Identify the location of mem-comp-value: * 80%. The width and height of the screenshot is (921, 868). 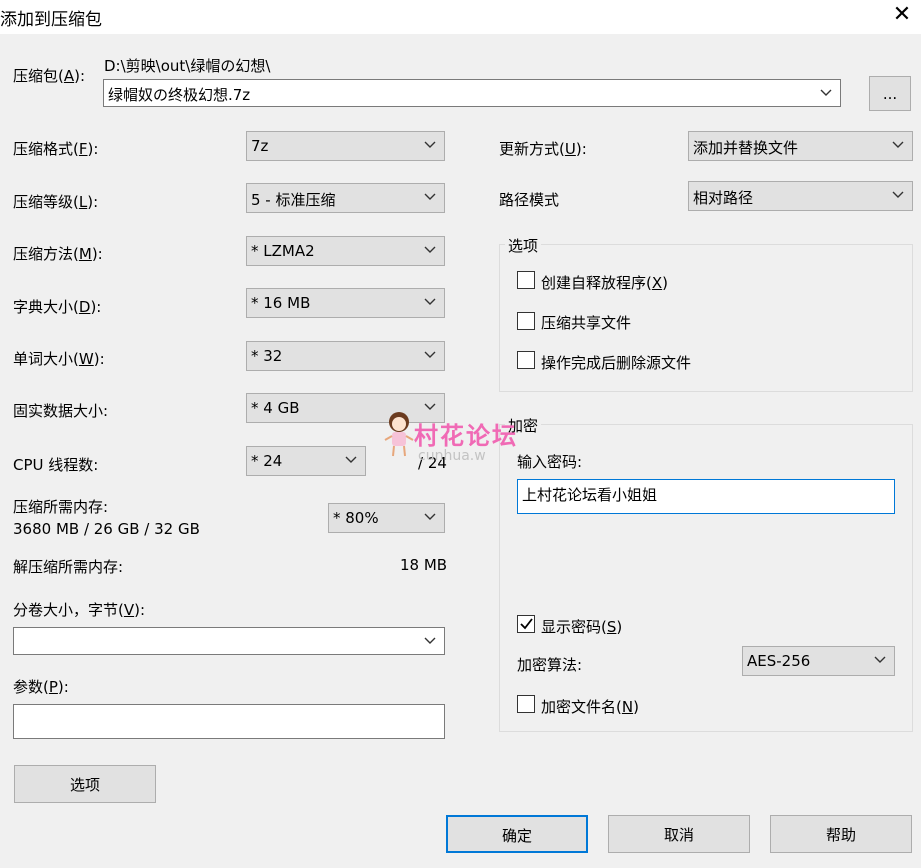
(356, 518).